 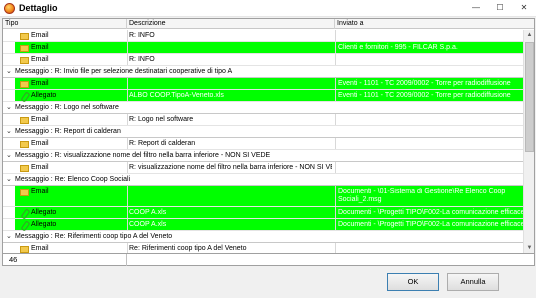 What do you see at coordinates (9, 8) in the screenshot?
I see `app-icon` at bounding box center [9, 8].